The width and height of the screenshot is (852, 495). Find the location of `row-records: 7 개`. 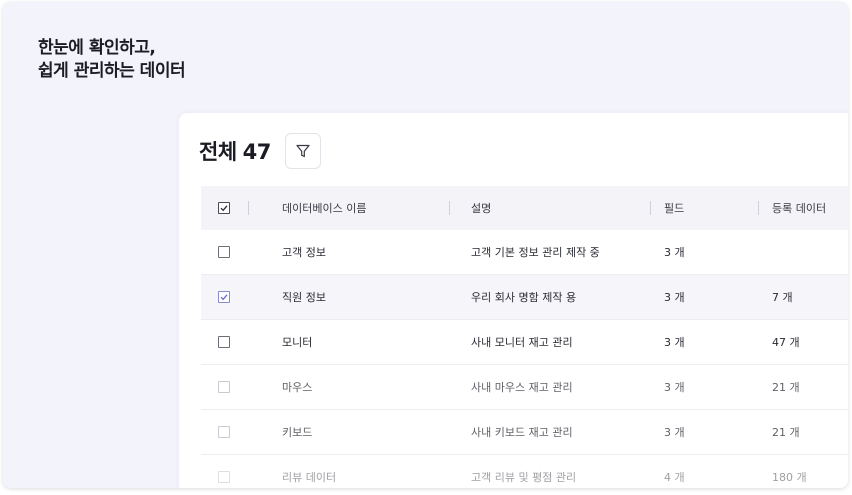

row-records: 7 개 is located at coordinates (782, 297).